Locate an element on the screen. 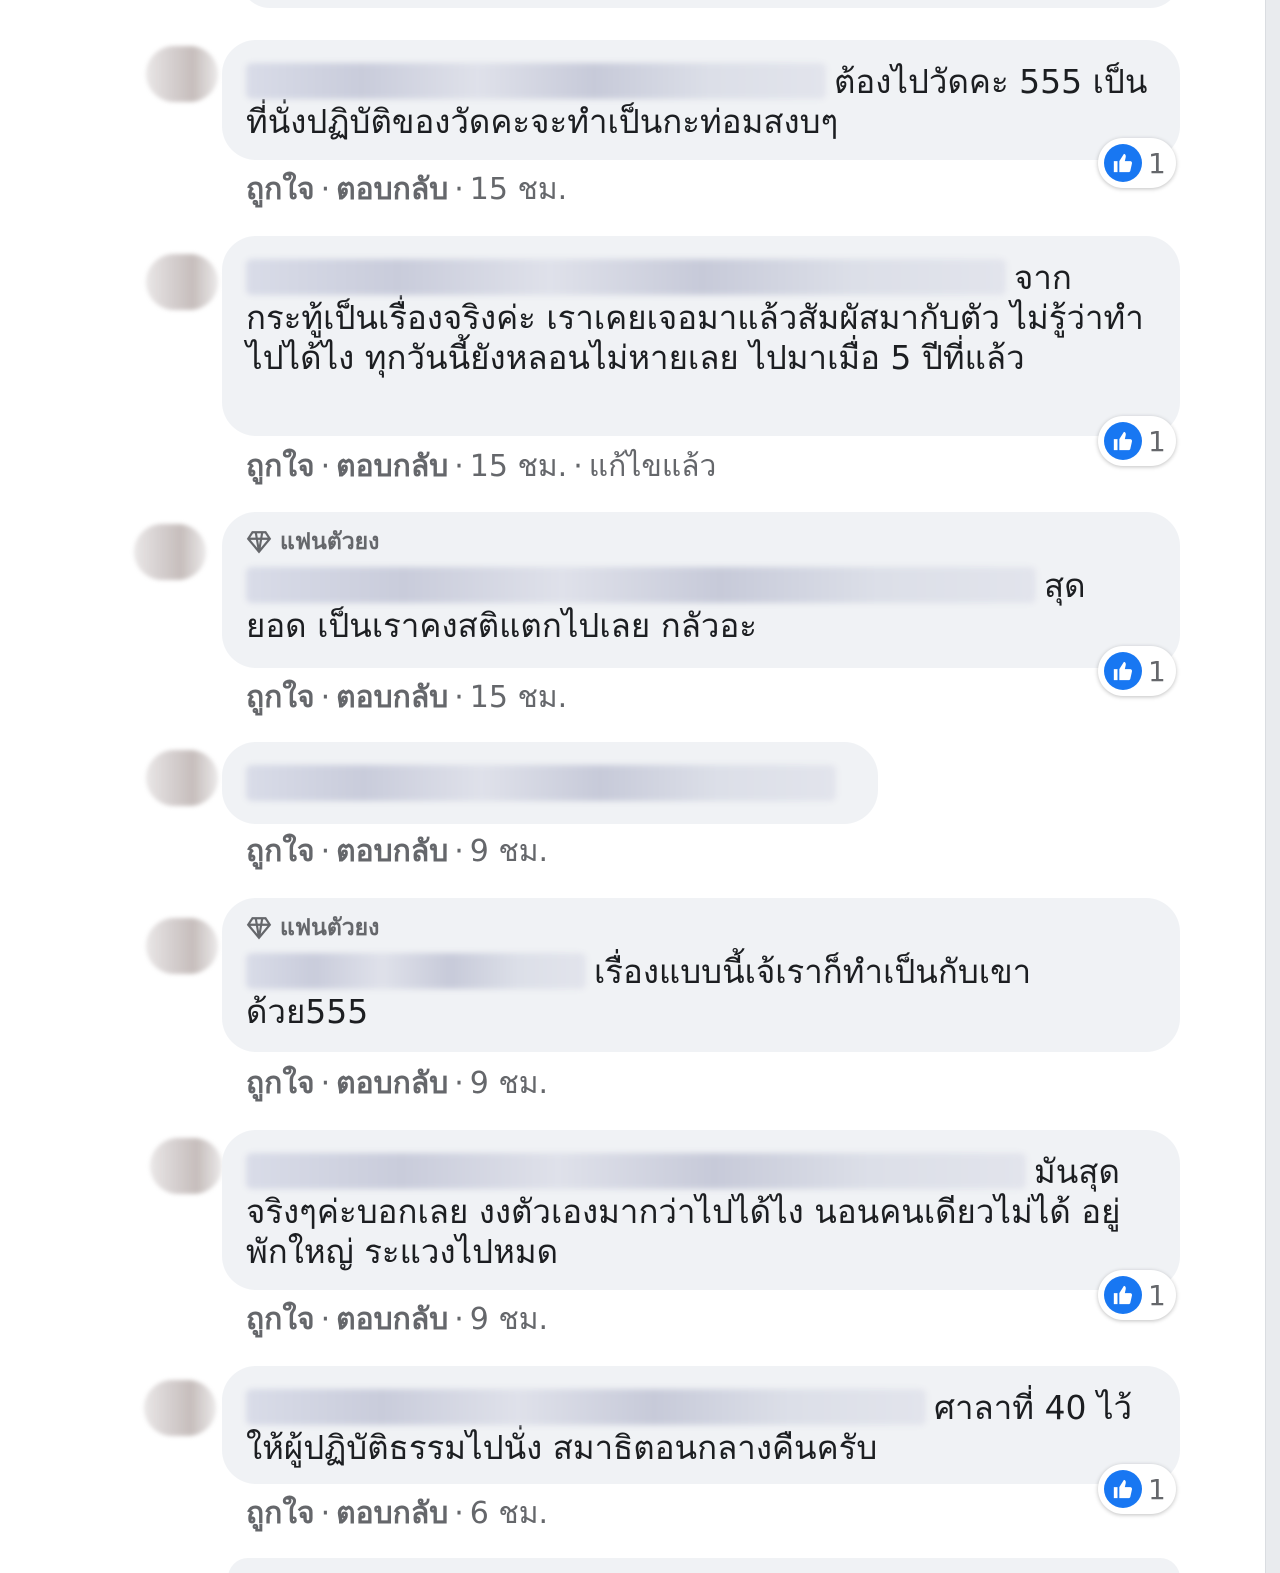  timestamp: 6 ชม. is located at coordinates (509, 1513).